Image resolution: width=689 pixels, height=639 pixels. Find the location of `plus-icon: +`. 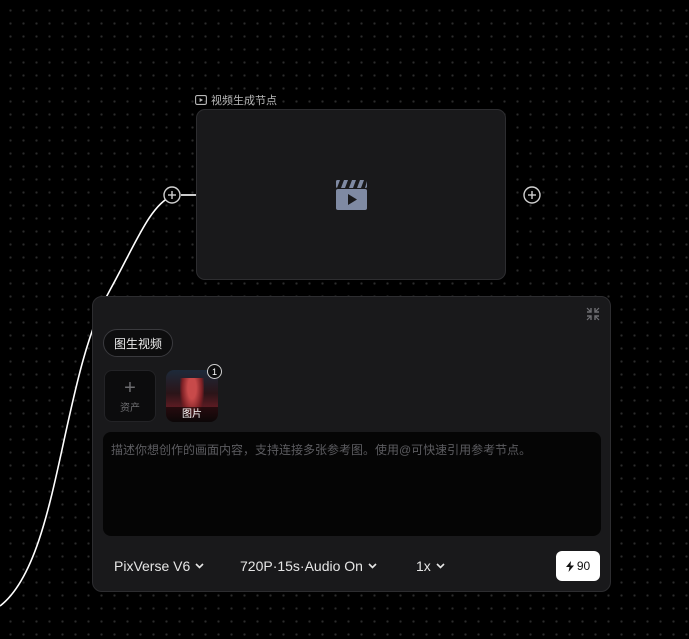

plus-icon: + is located at coordinates (130, 387).